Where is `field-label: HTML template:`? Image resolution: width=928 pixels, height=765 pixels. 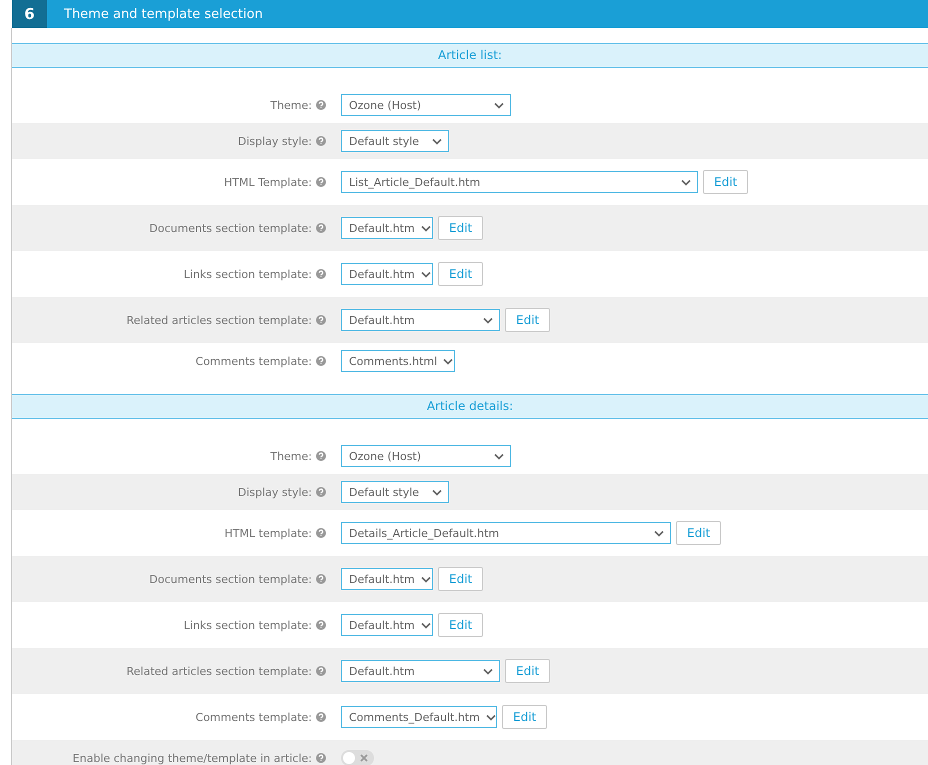 field-label: HTML template: is located at coordinates (268, 533).